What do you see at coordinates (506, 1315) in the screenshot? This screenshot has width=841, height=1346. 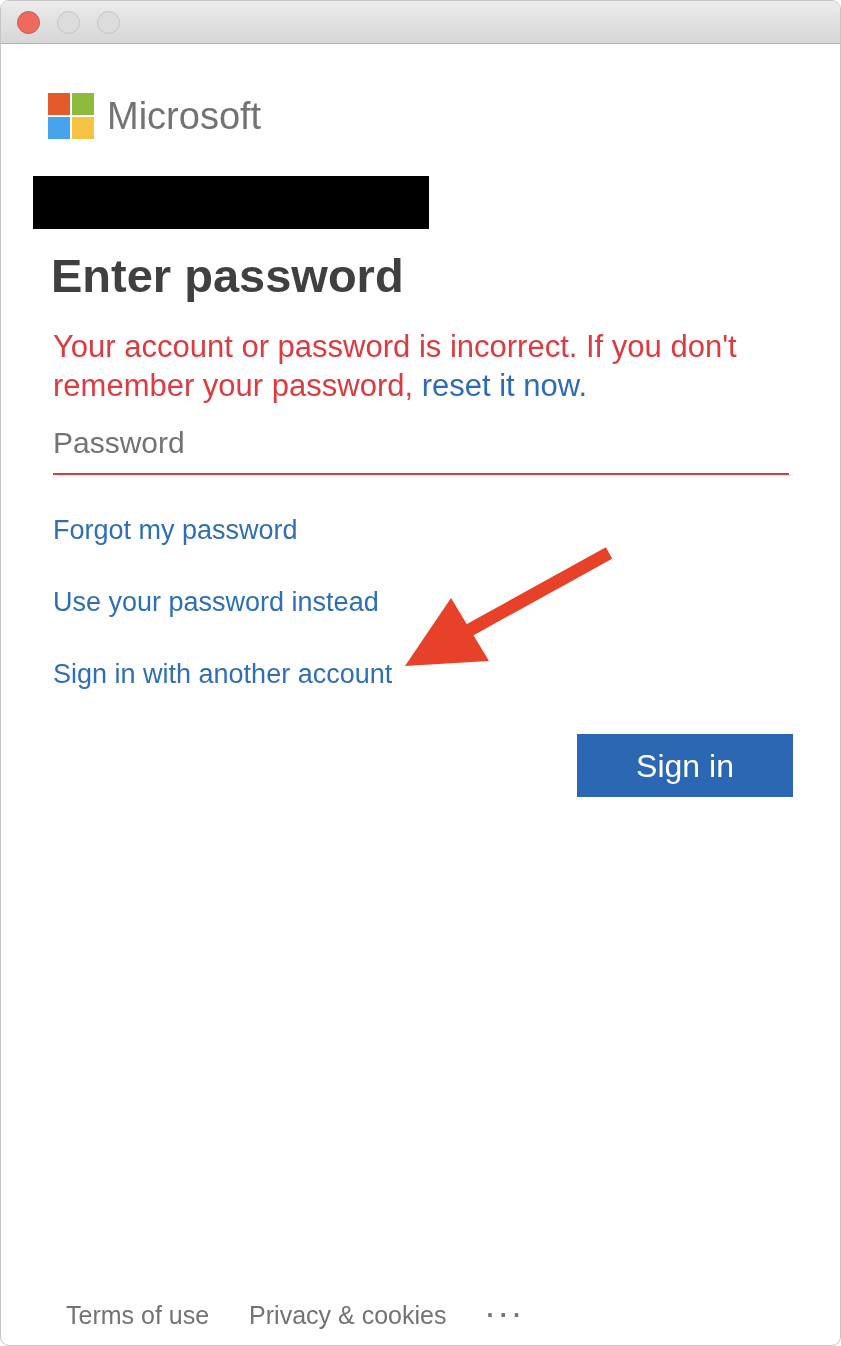 I see `more-options-button: ···` at bounding box center [506, 1315].